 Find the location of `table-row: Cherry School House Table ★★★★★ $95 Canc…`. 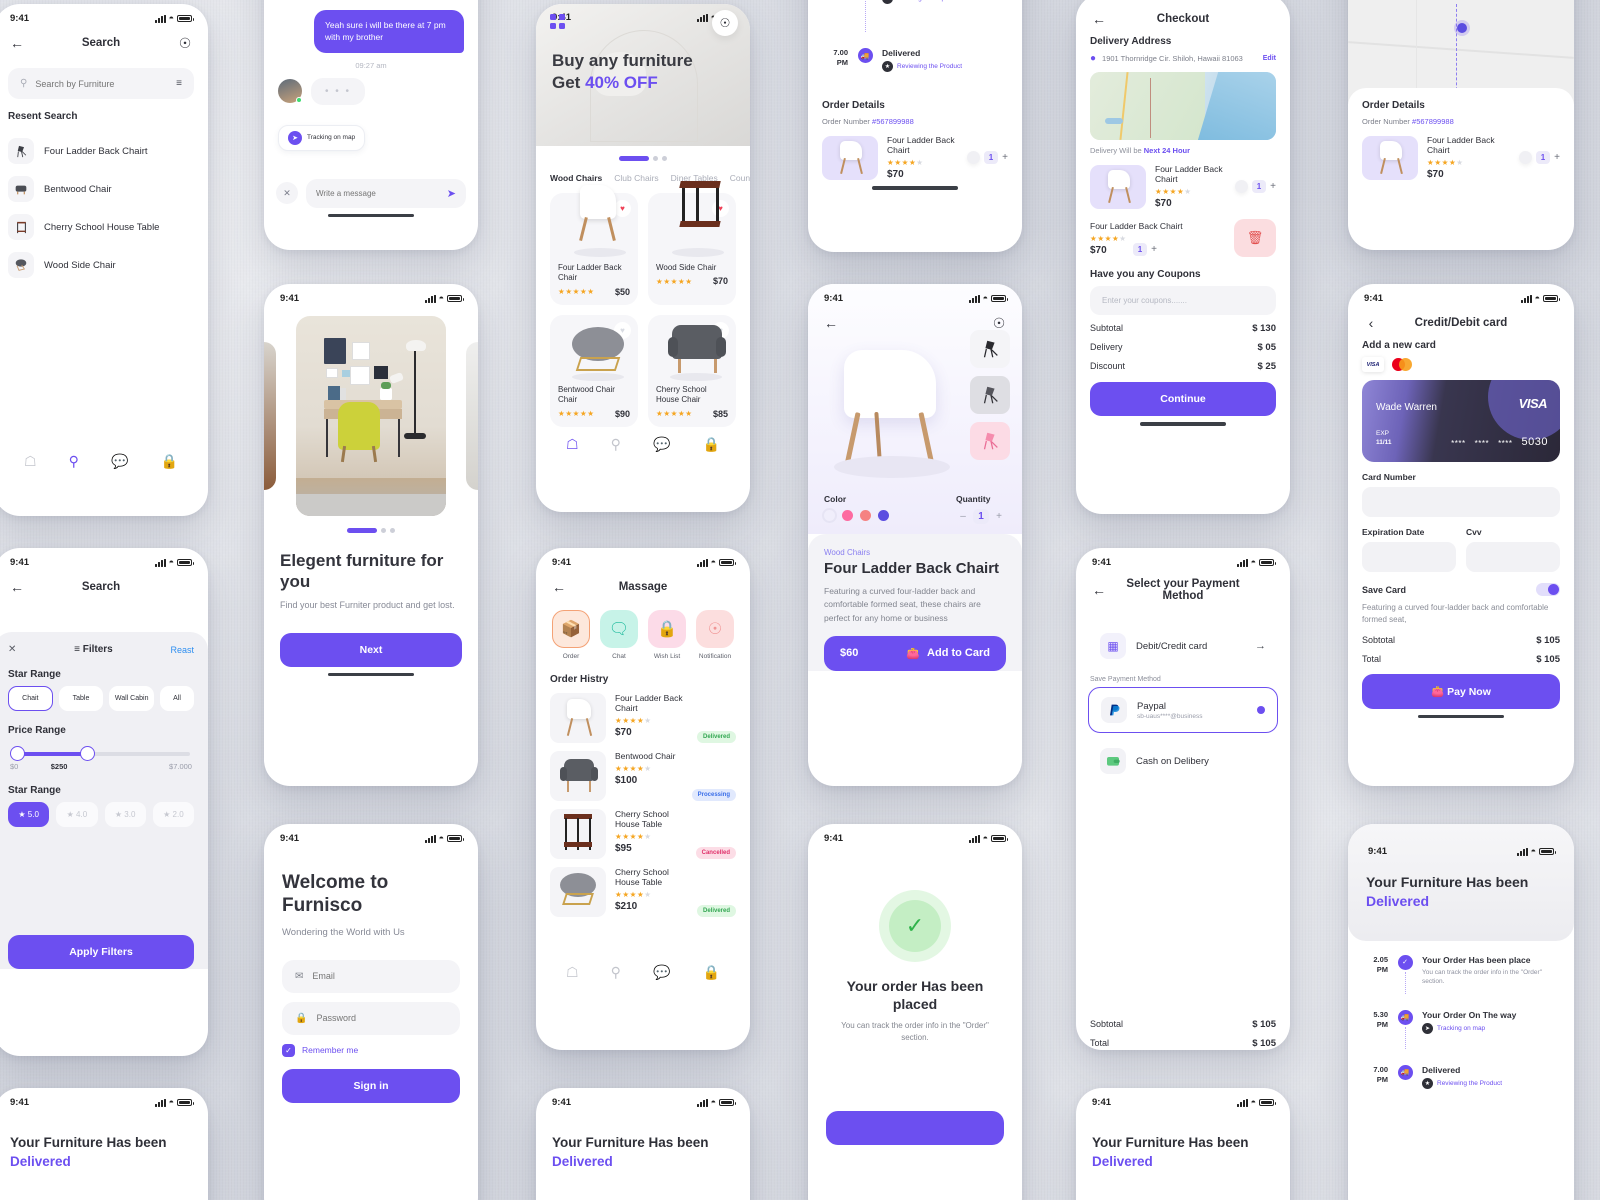

table-row: Cherry School House Table ★★★★★ $95 Canc… is located at coordinates (643, 834).